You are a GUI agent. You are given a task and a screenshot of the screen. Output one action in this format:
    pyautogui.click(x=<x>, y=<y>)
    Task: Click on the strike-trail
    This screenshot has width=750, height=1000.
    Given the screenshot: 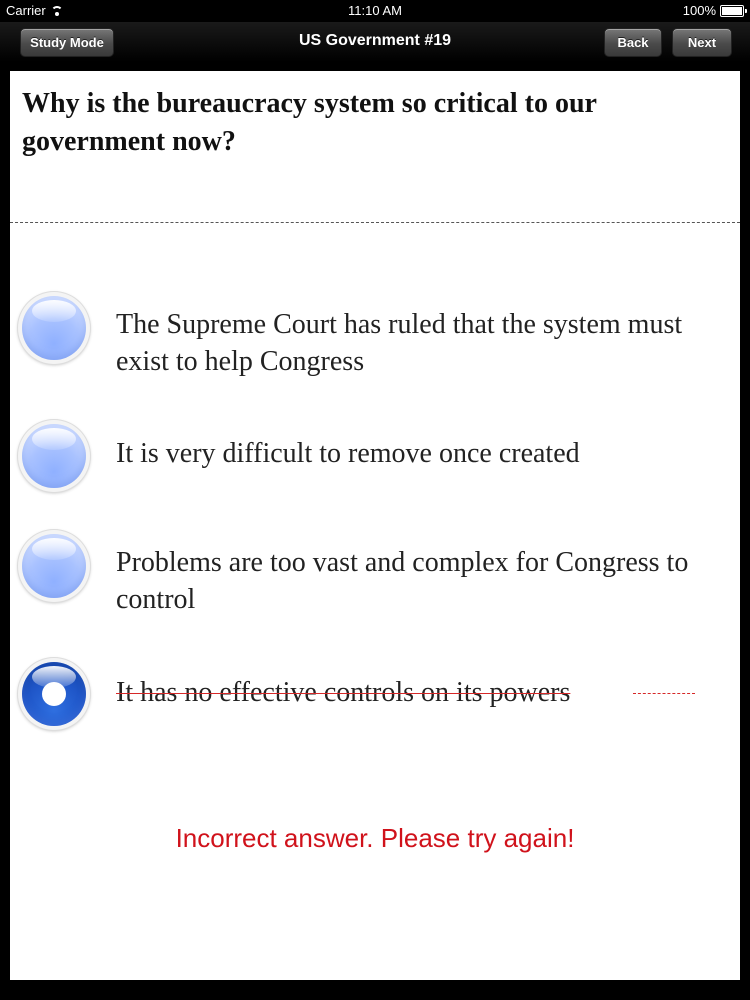 What is the action you would take?
    pyautogui.click(x=664, y=693)
    